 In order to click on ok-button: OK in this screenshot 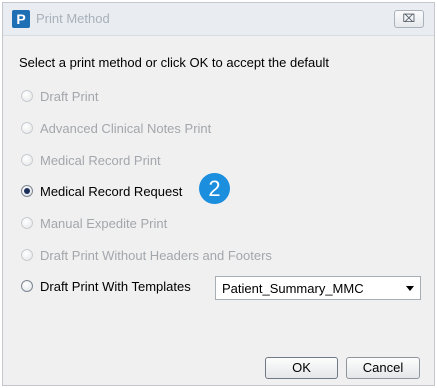, I will do `click(301, 368)`.